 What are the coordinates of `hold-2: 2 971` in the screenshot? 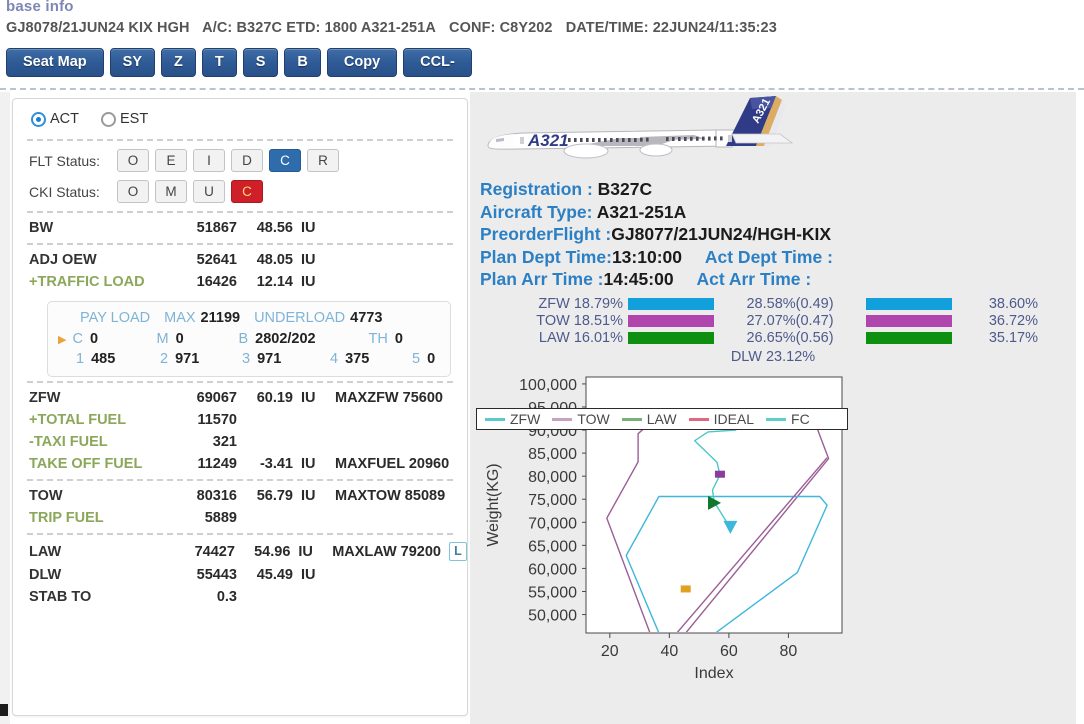 It's located at (201, 359).